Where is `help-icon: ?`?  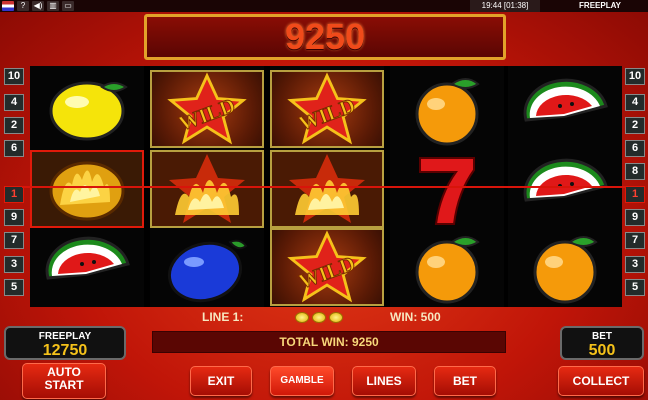
help-icon: ? is located at coordinates (23, 6).